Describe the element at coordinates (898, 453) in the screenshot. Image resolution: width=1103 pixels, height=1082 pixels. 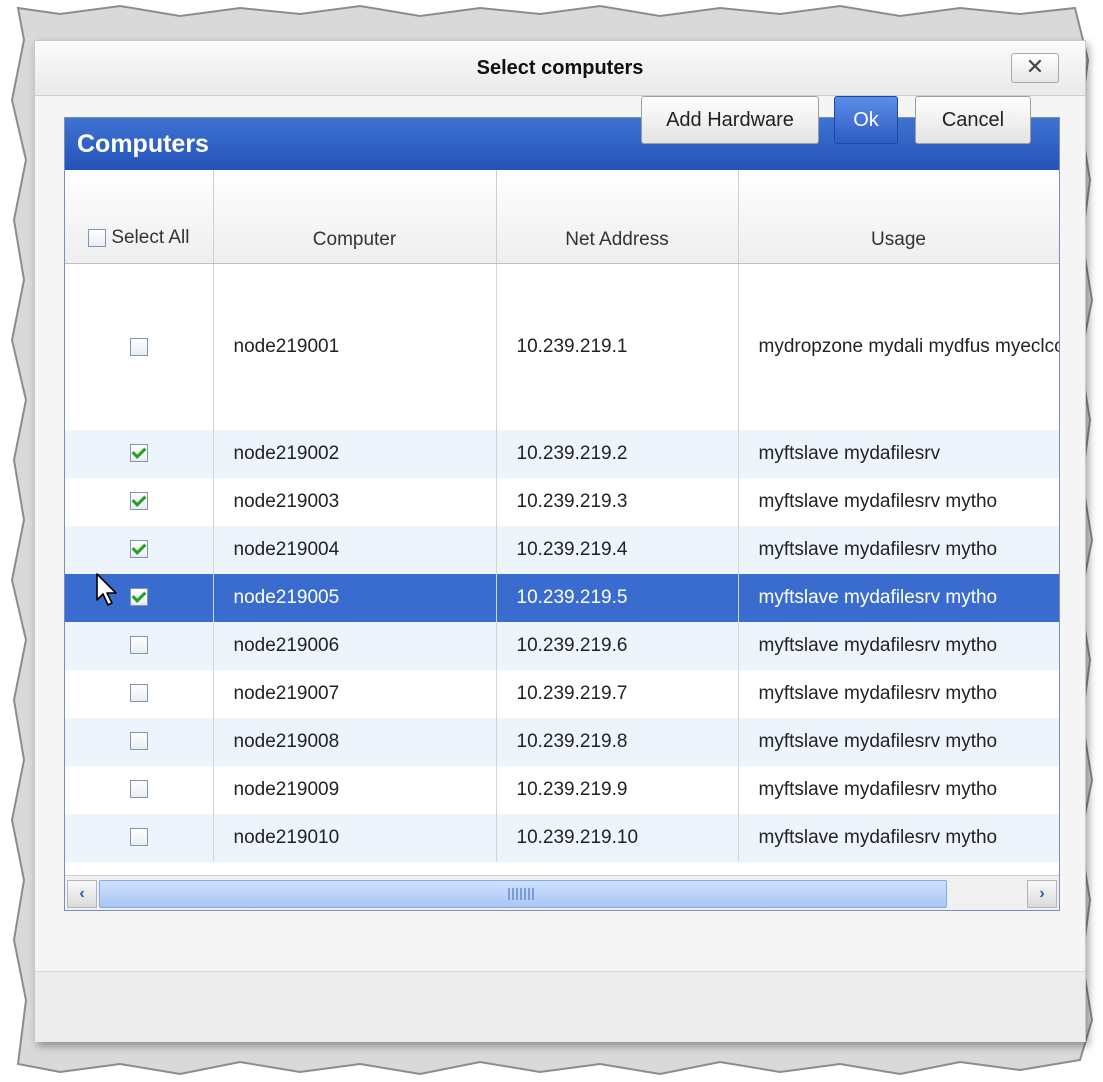
I see `usage-cell: myftslave mydafilesrv` at that location.